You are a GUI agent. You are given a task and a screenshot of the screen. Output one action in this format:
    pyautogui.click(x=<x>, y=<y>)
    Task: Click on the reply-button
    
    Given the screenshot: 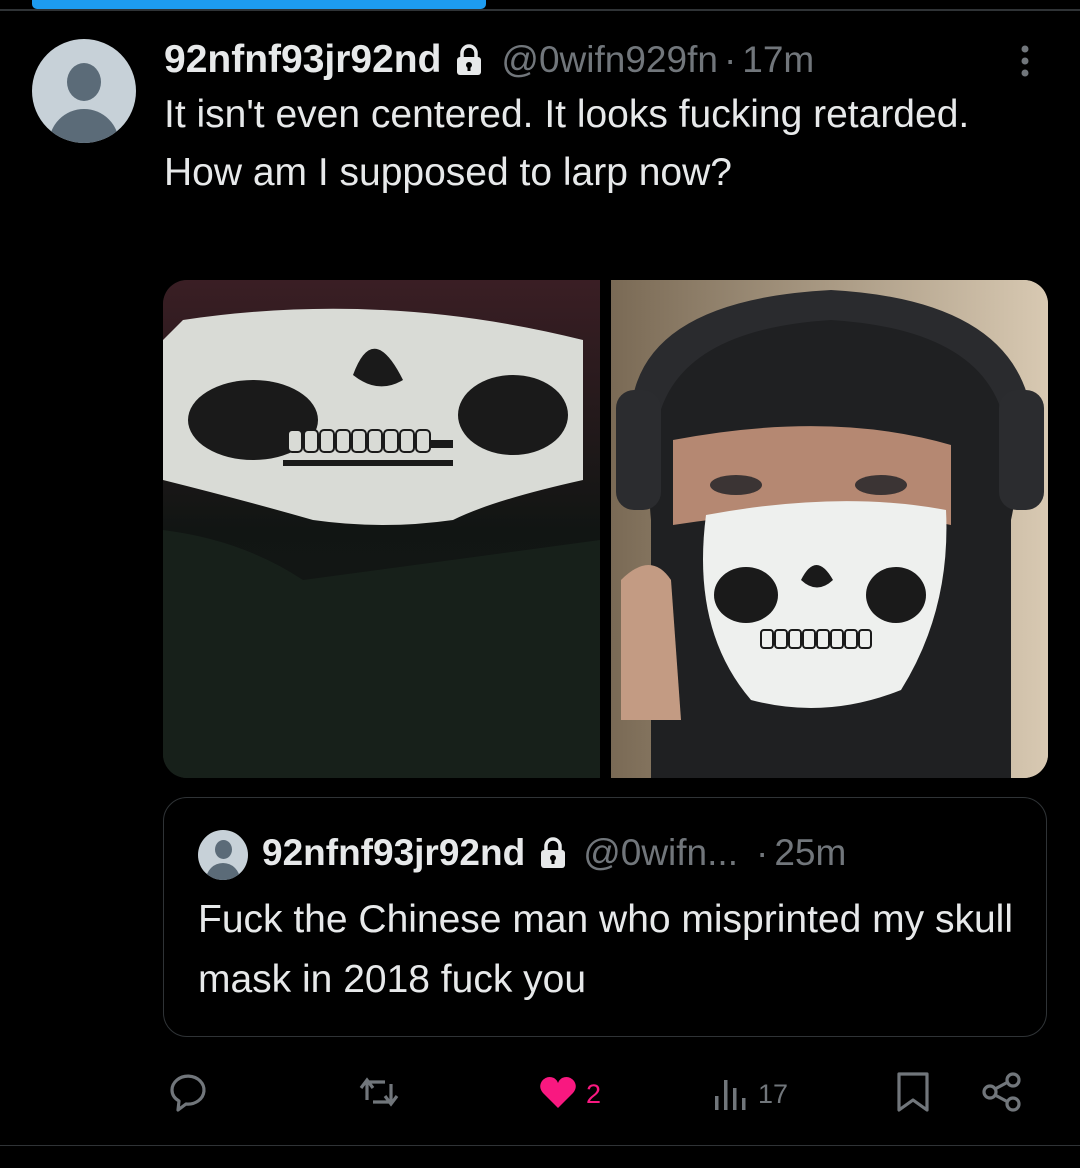 What is the action you would take?
    pyautogui.click(x=191, y=1094)
    